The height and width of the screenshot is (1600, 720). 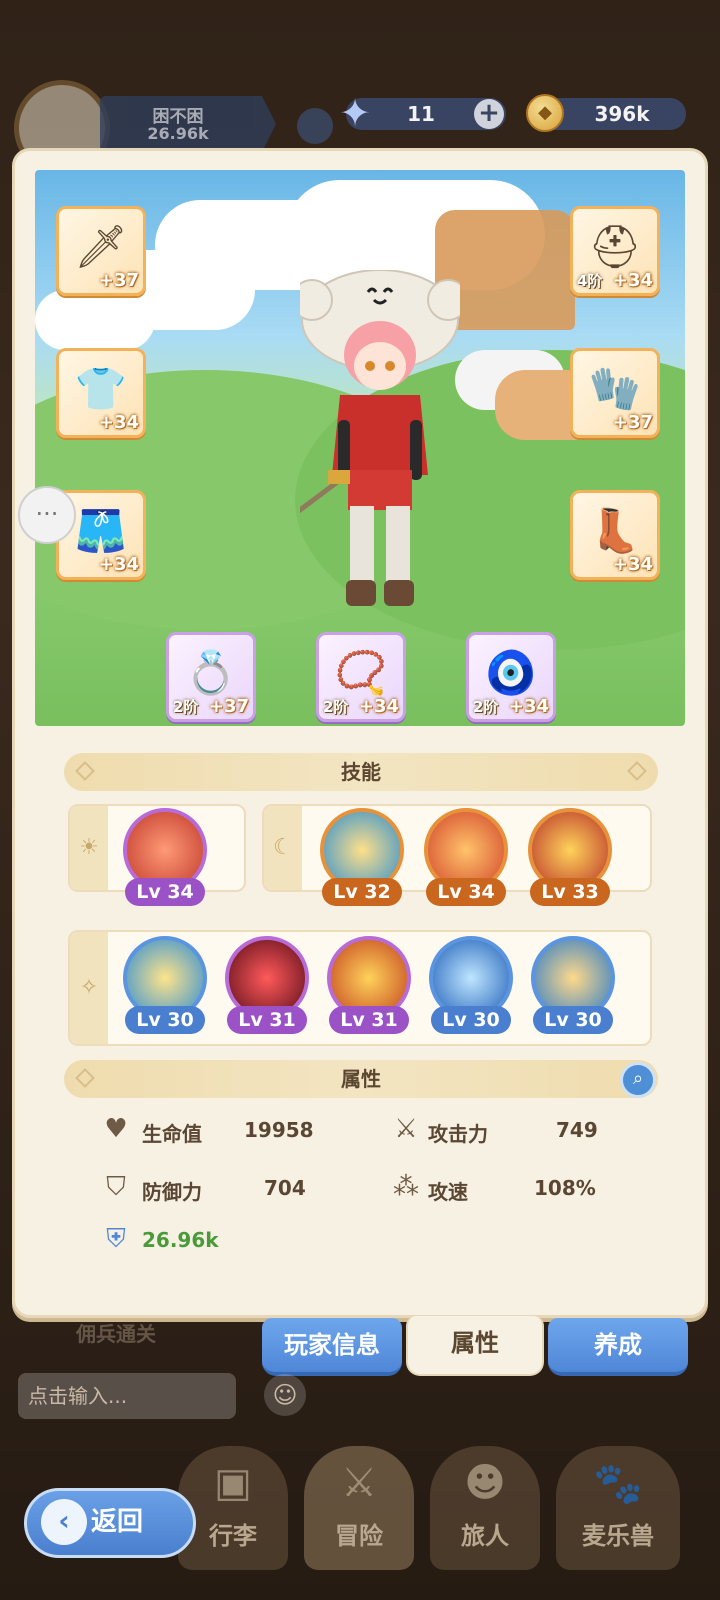 I want to click on cloud, so click(x=95, y=320).